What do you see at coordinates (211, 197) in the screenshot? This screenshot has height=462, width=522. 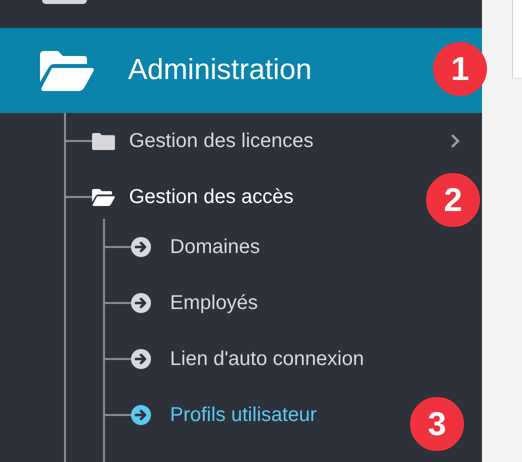 I see `menu-item: Gestion des accès` at bounding box center [211, 197].